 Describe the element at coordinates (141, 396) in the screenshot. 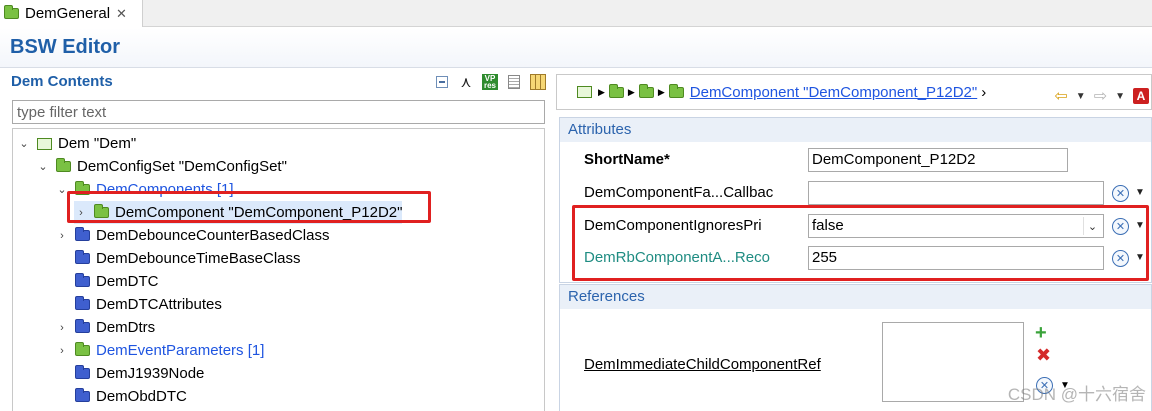

I see `tree-item-label: DemObdDTC` at that location.